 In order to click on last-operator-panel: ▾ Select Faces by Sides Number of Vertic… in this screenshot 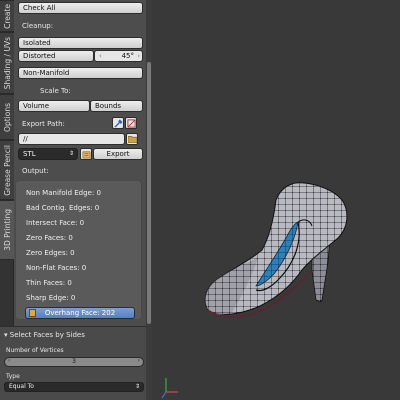, I will do `click(73, 363)`.